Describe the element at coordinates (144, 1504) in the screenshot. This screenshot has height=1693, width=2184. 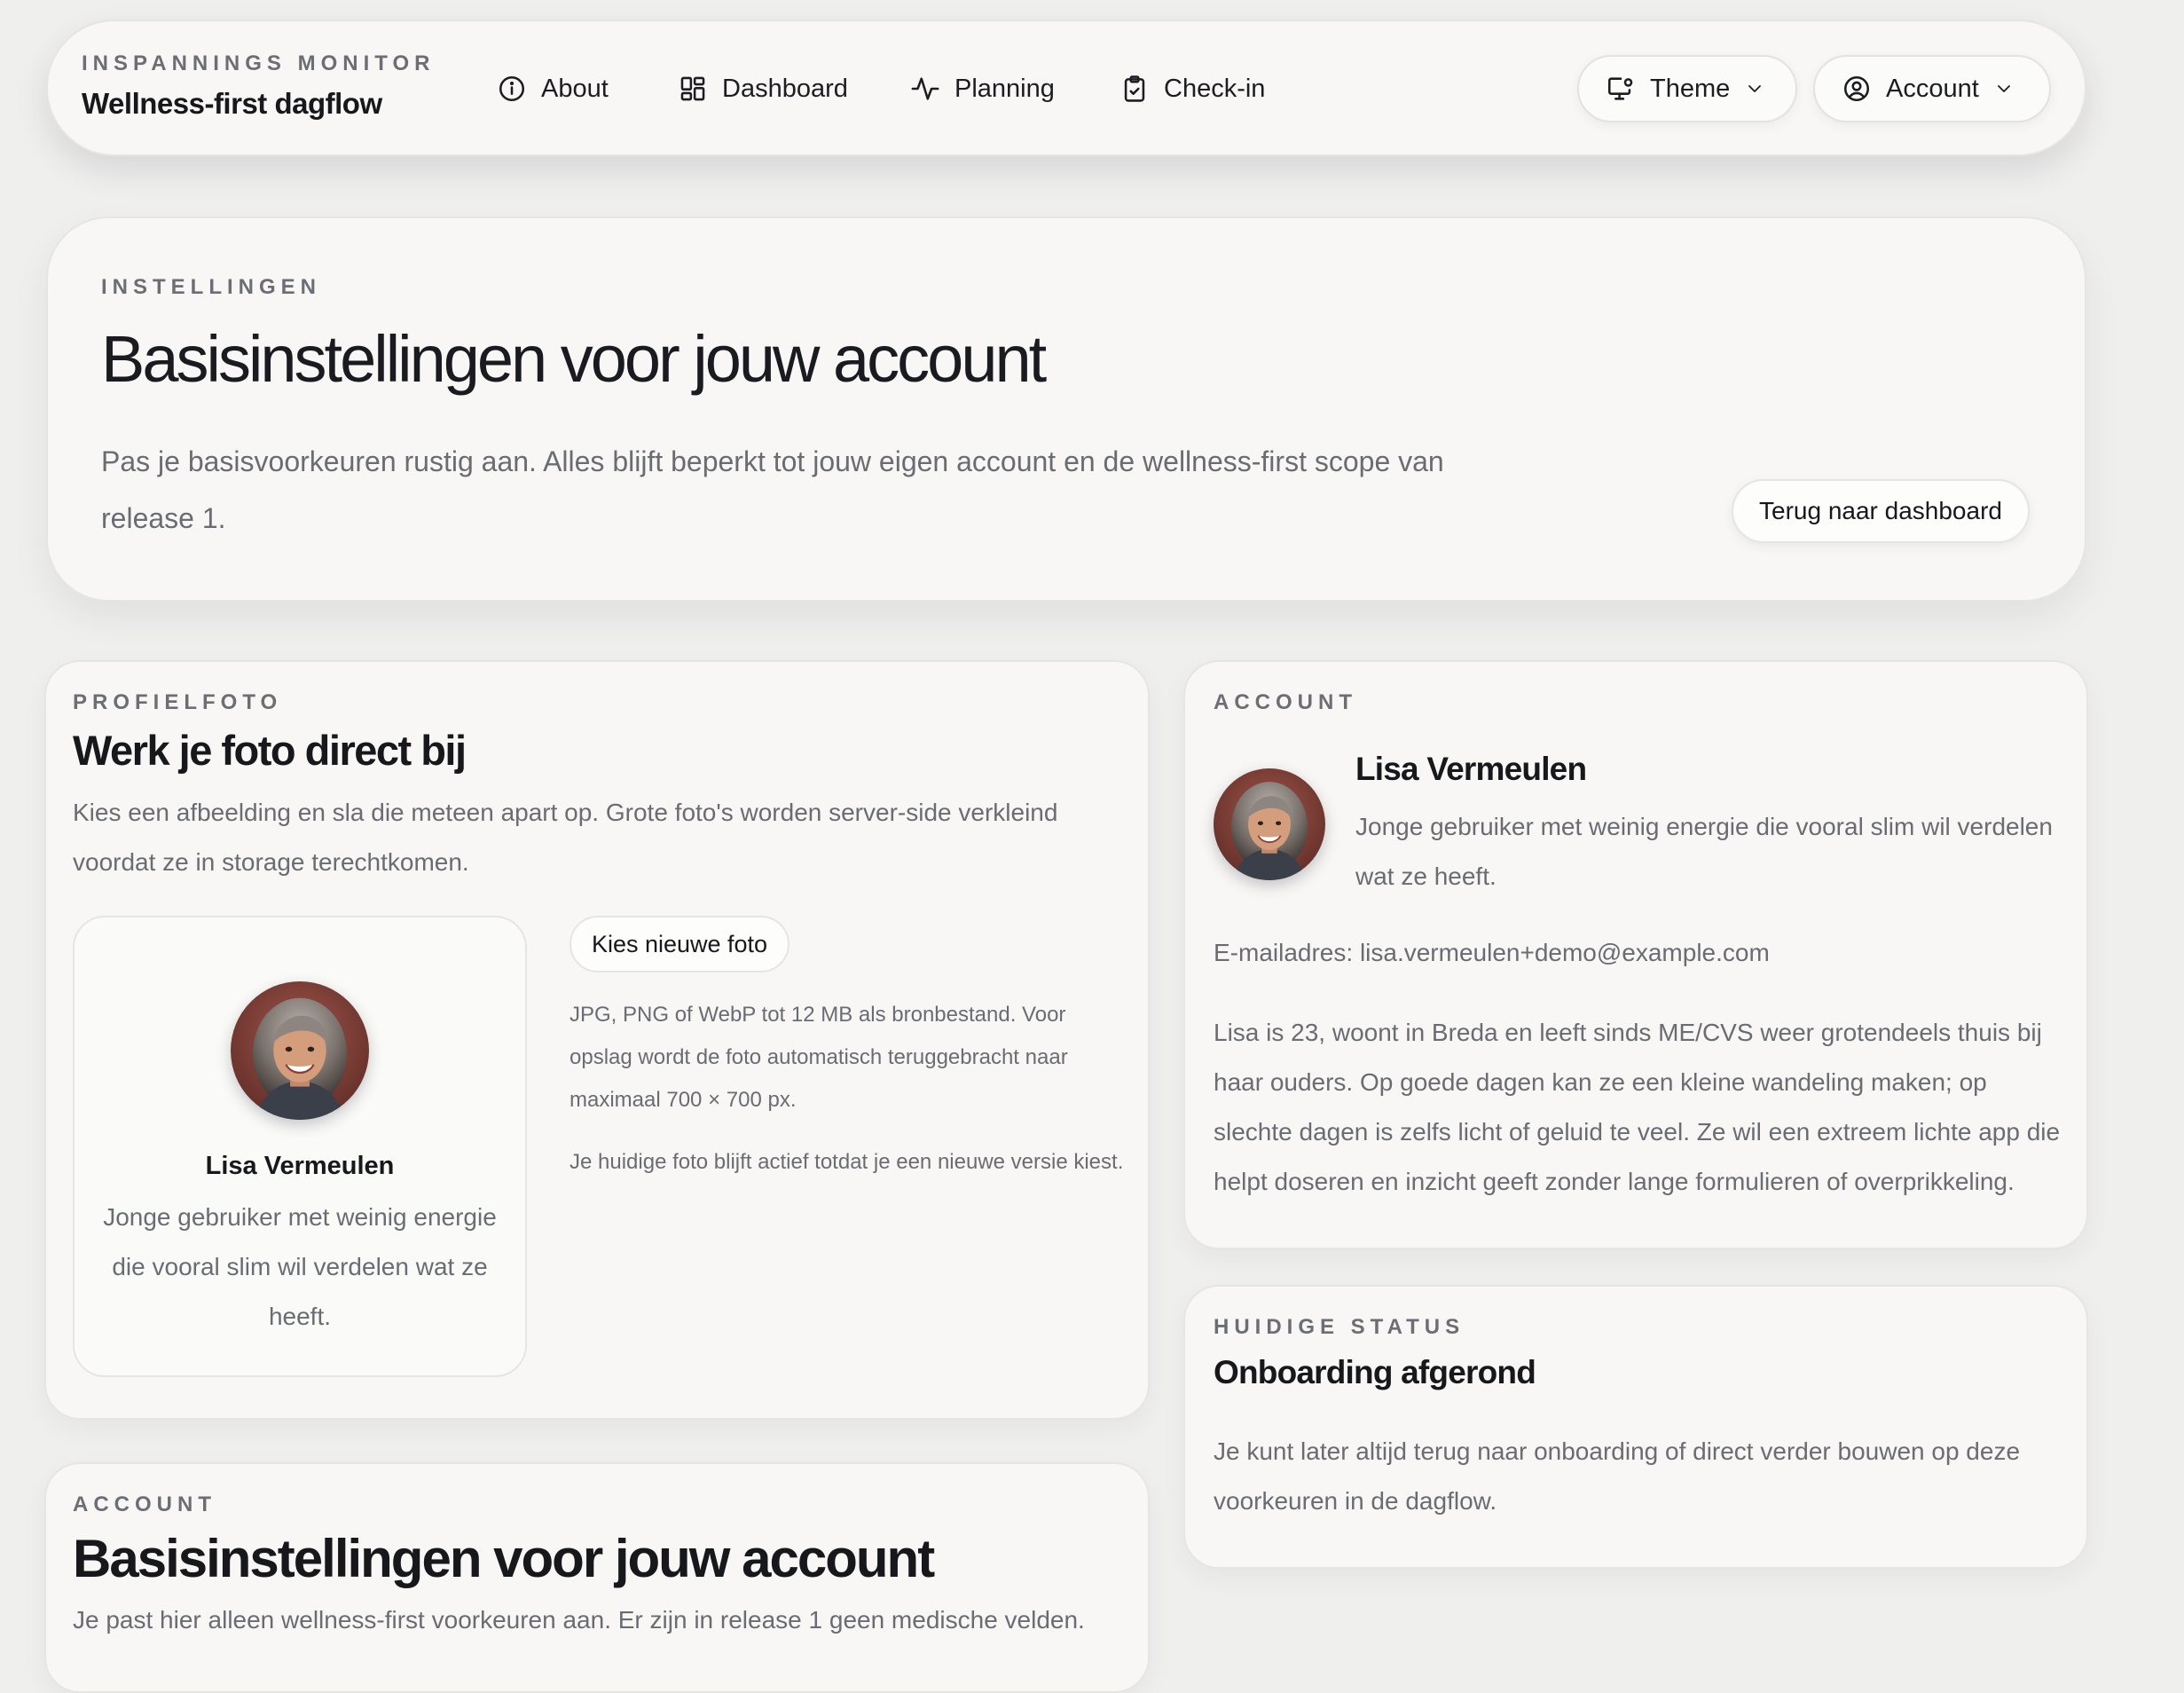
I see `settings-card-eyebrow: ACCOUNT` at that location.